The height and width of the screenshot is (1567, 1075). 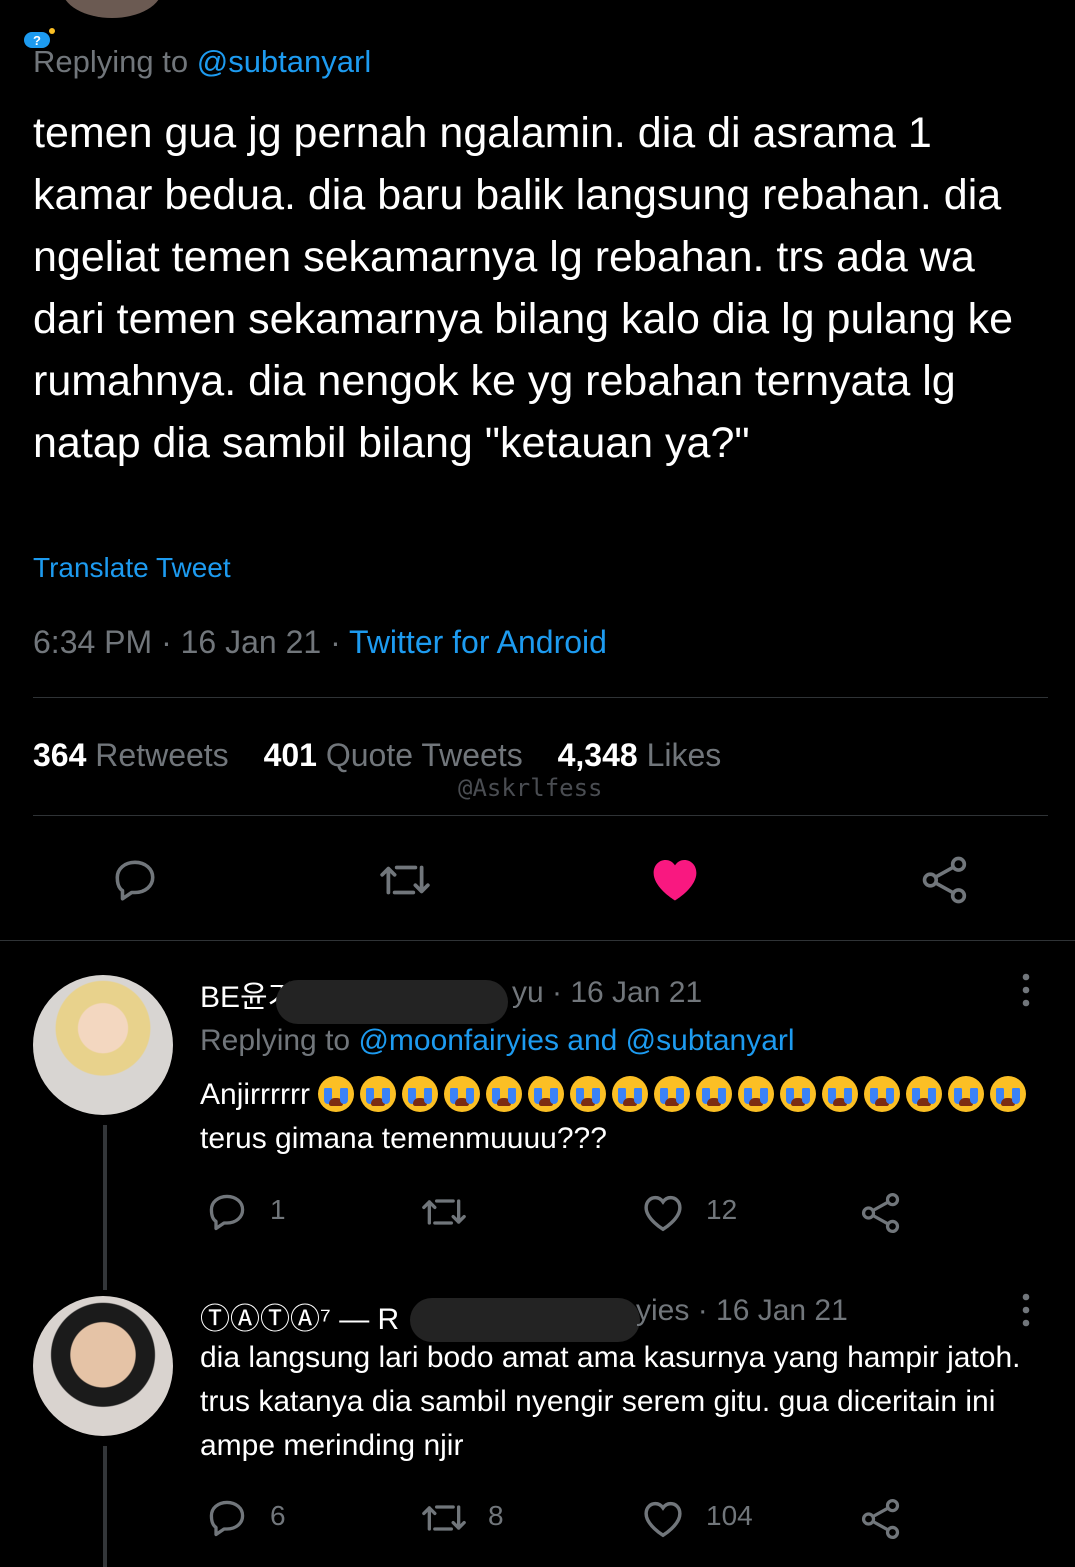 What do you see at coordinates (722, 1209) in the screenshot?
I see `like-count: 12` at bounding box center [722, 1209].